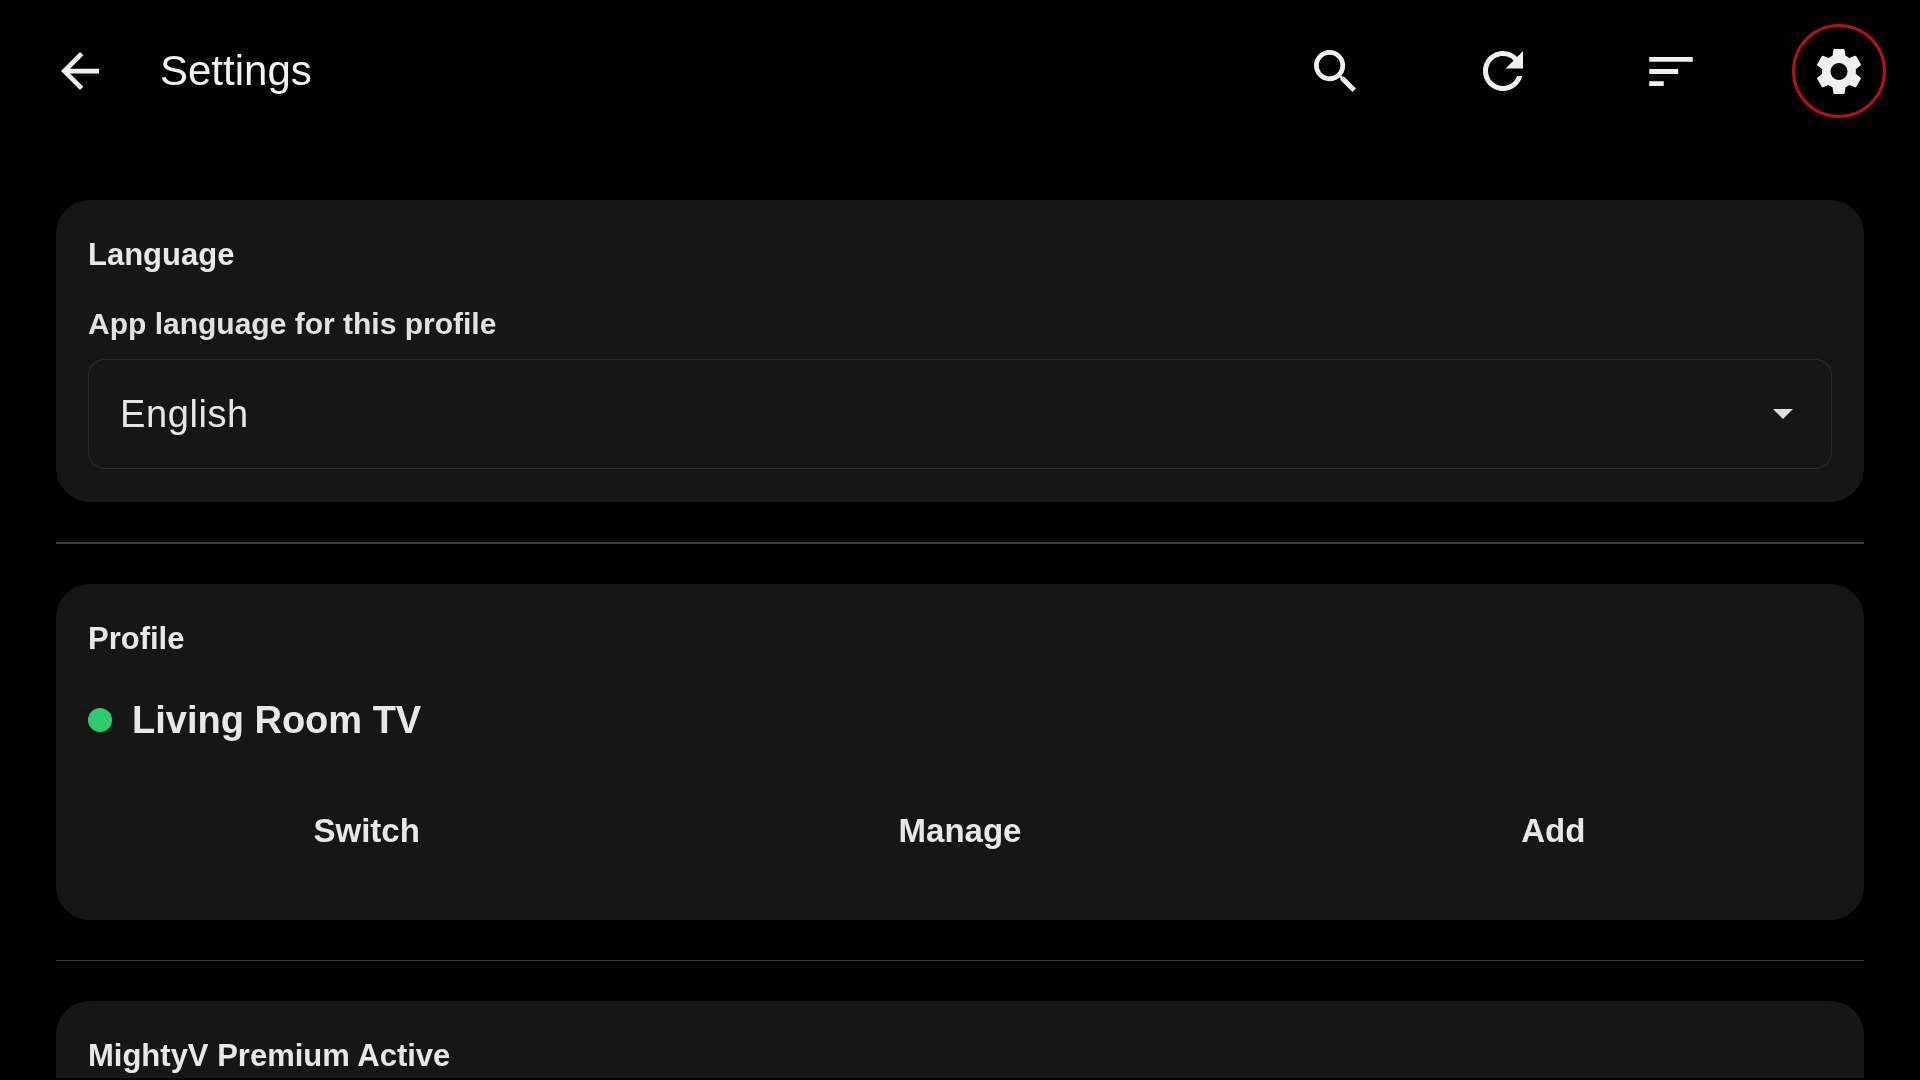  Describe the element at coordinates (136, 638) in the screenshot. I see `card-title: Profile` at that location.